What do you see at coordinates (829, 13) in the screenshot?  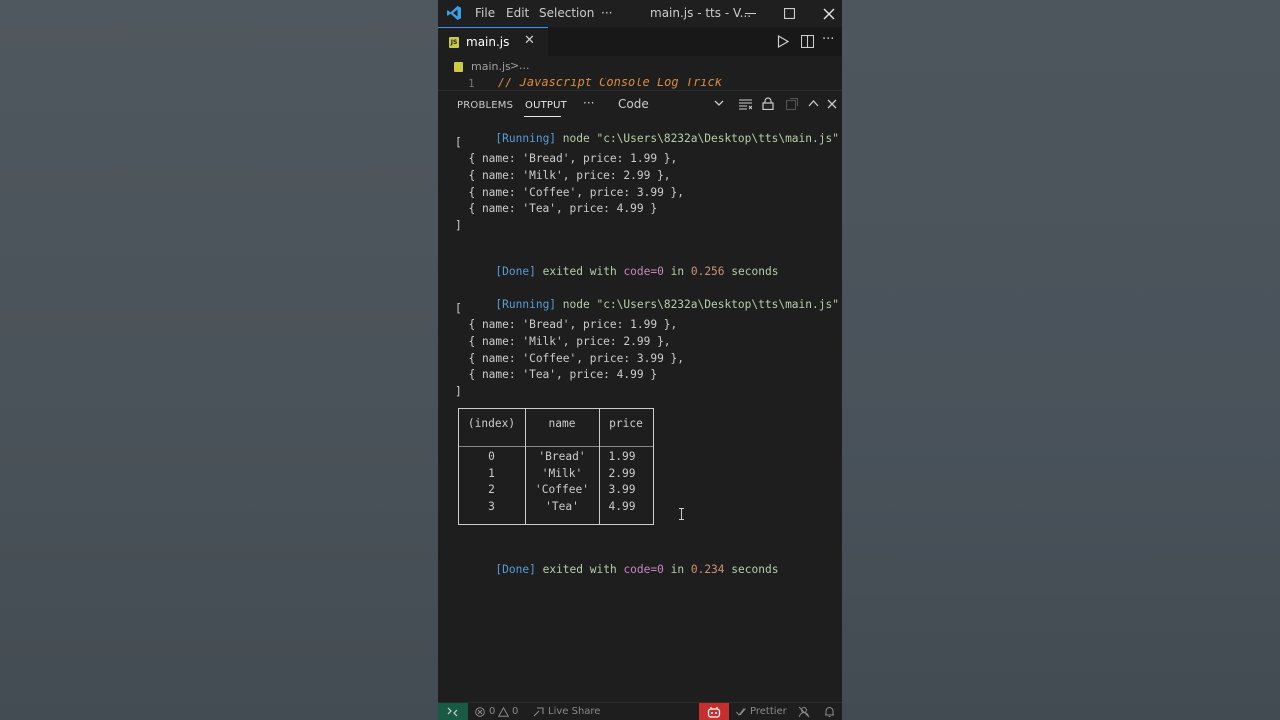 I see `close-icon` at bounding box center [829, 13].